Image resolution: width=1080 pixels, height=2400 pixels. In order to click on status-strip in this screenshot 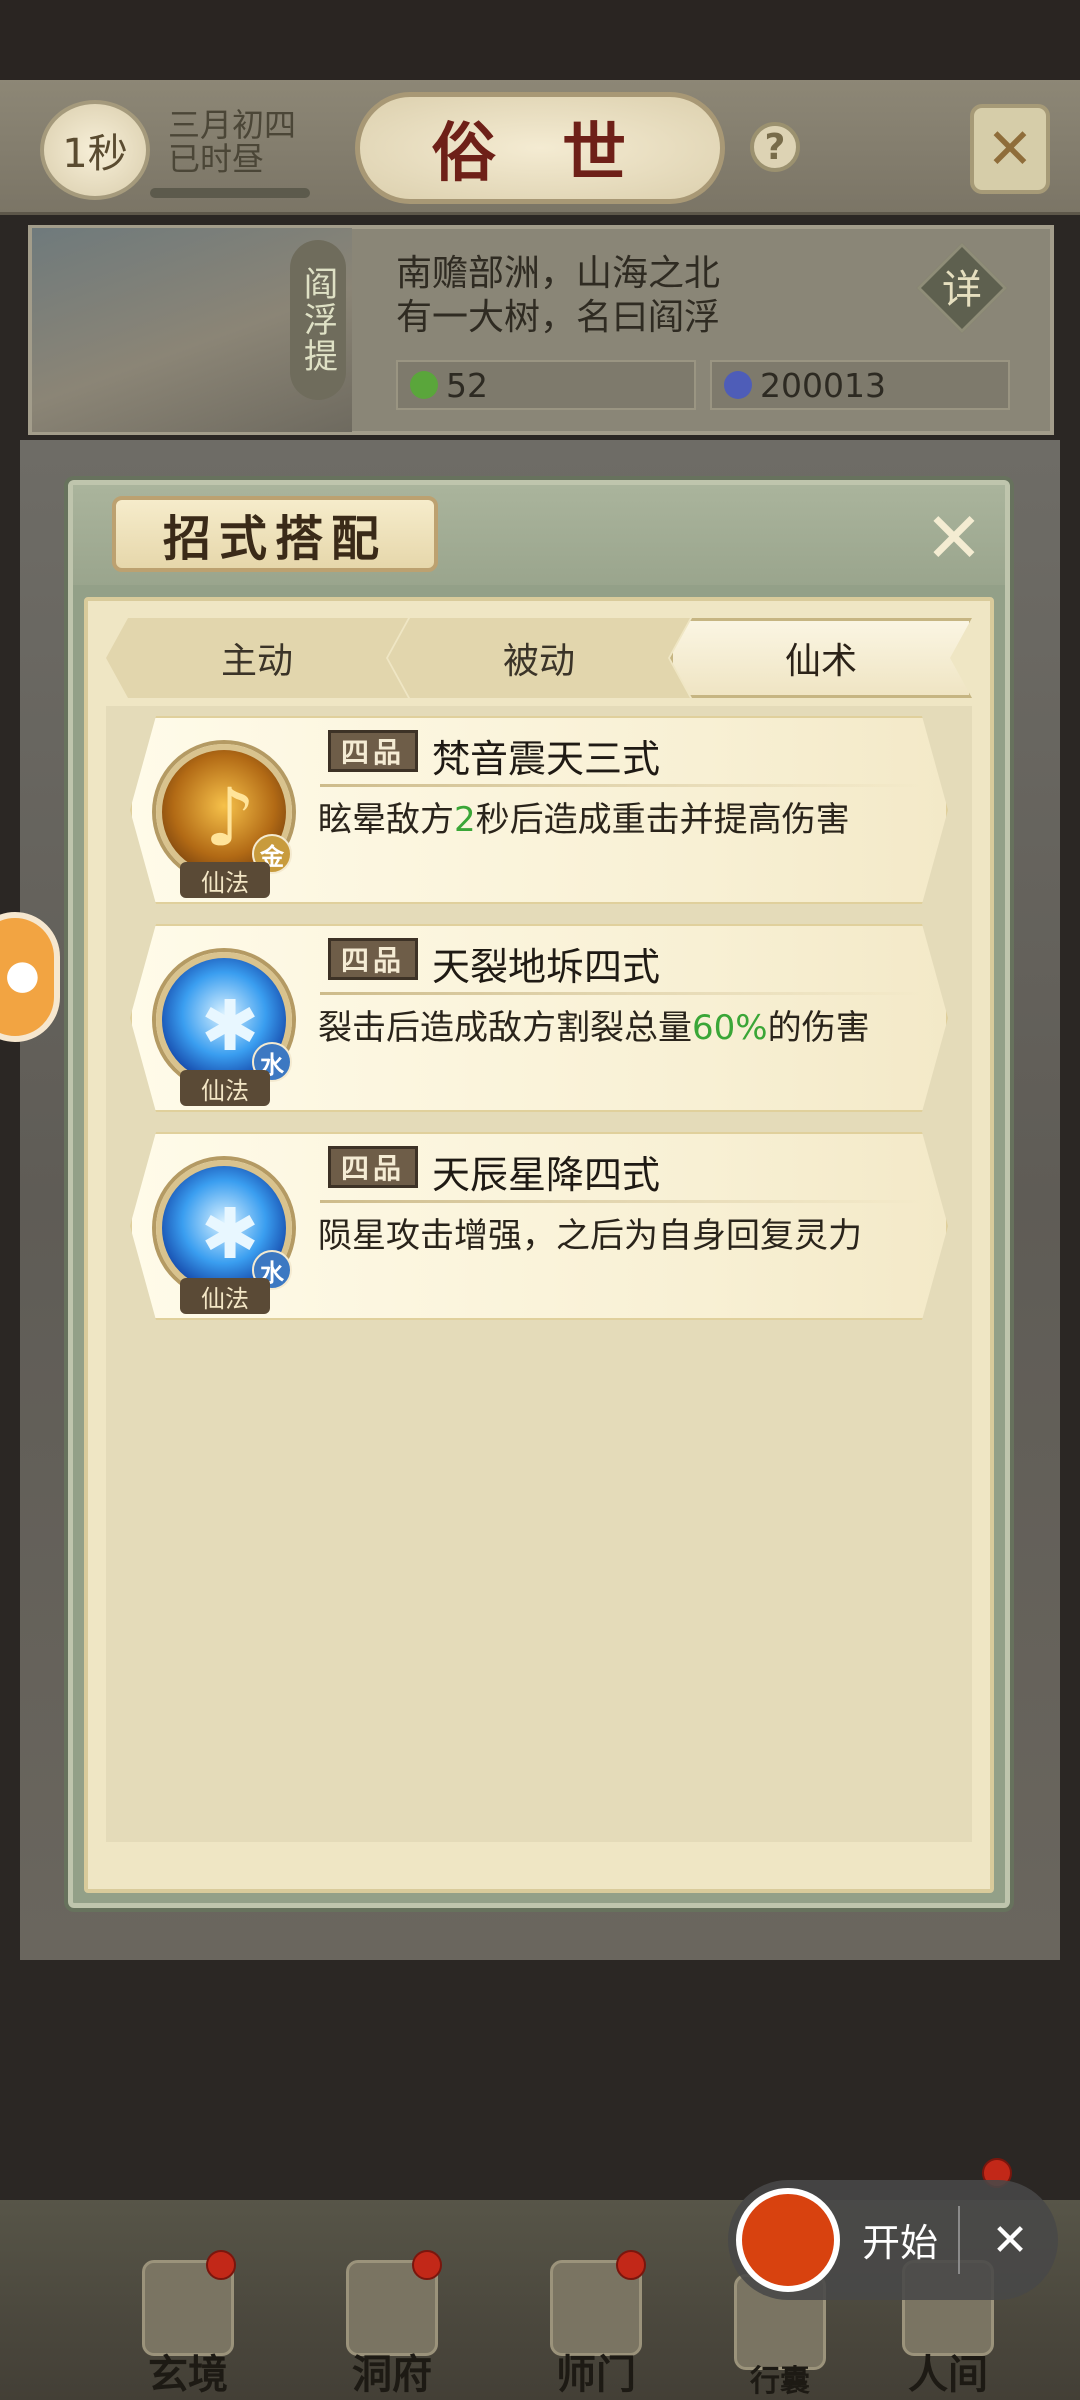, I will do `click(540, 40)`.